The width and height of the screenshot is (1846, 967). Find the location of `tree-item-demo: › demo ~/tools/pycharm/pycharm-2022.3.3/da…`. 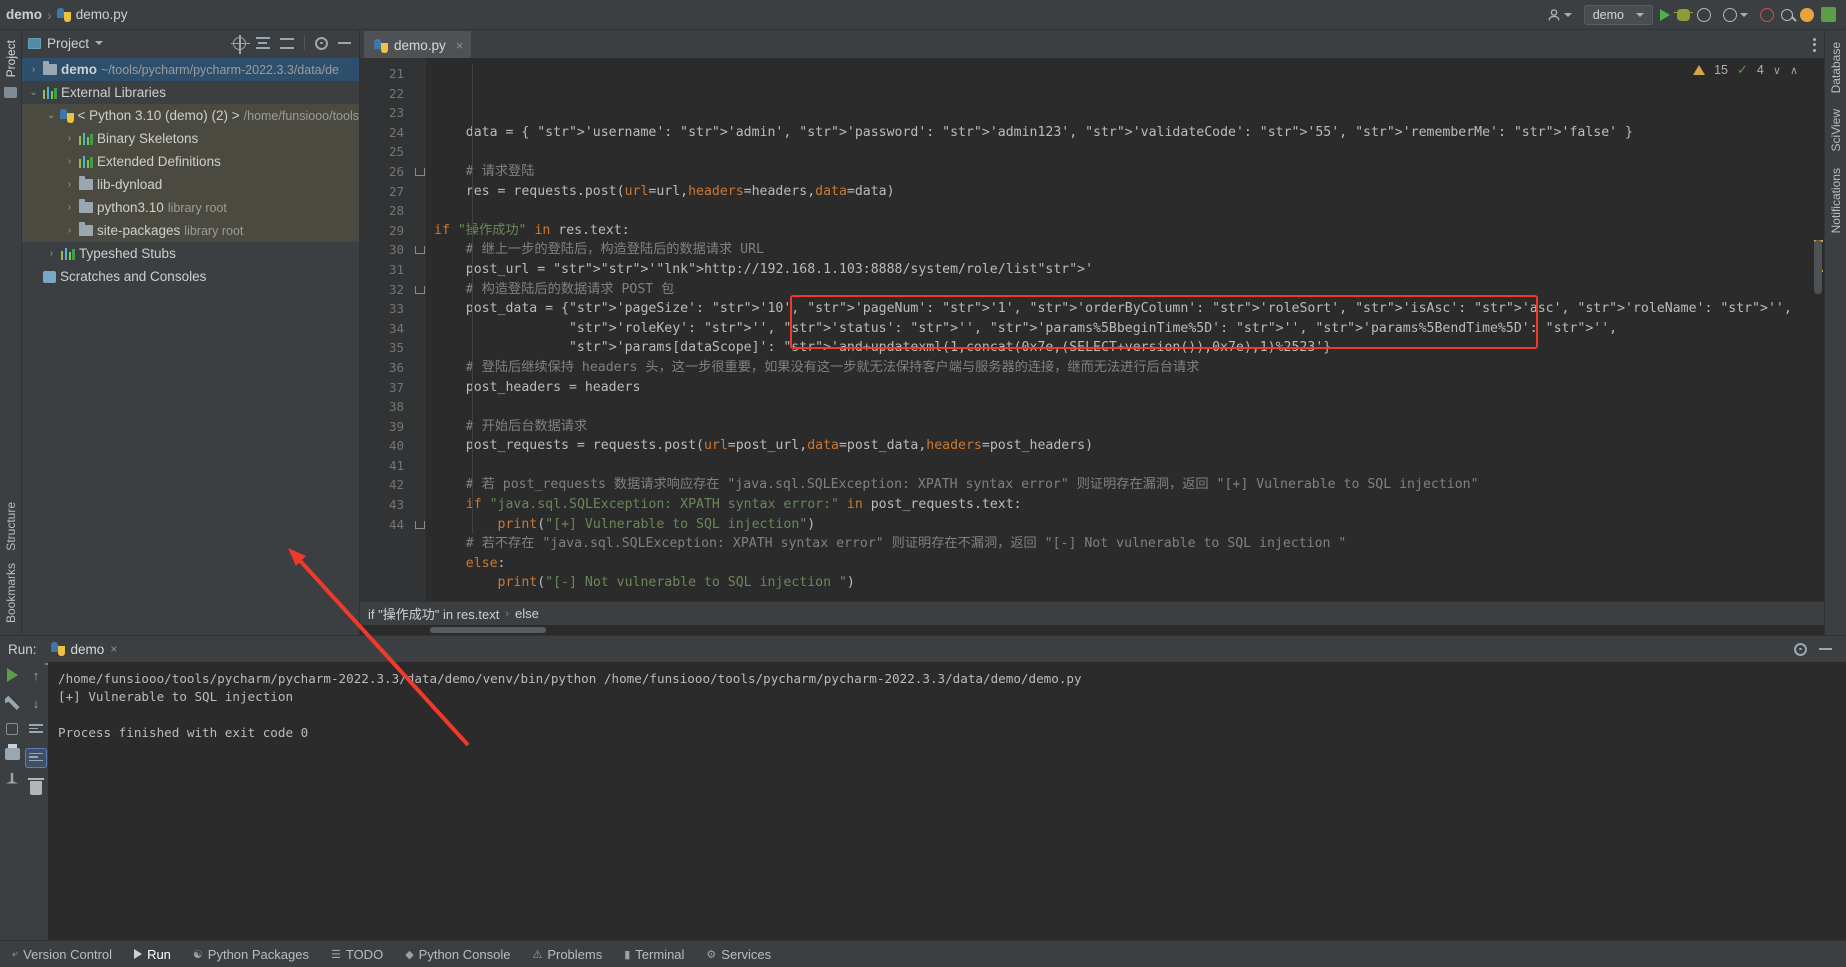

tree-item-demo: › demo ~/tools/pycharm/pycharm-2022.3.3/da… is located at coordinates (190, 69).